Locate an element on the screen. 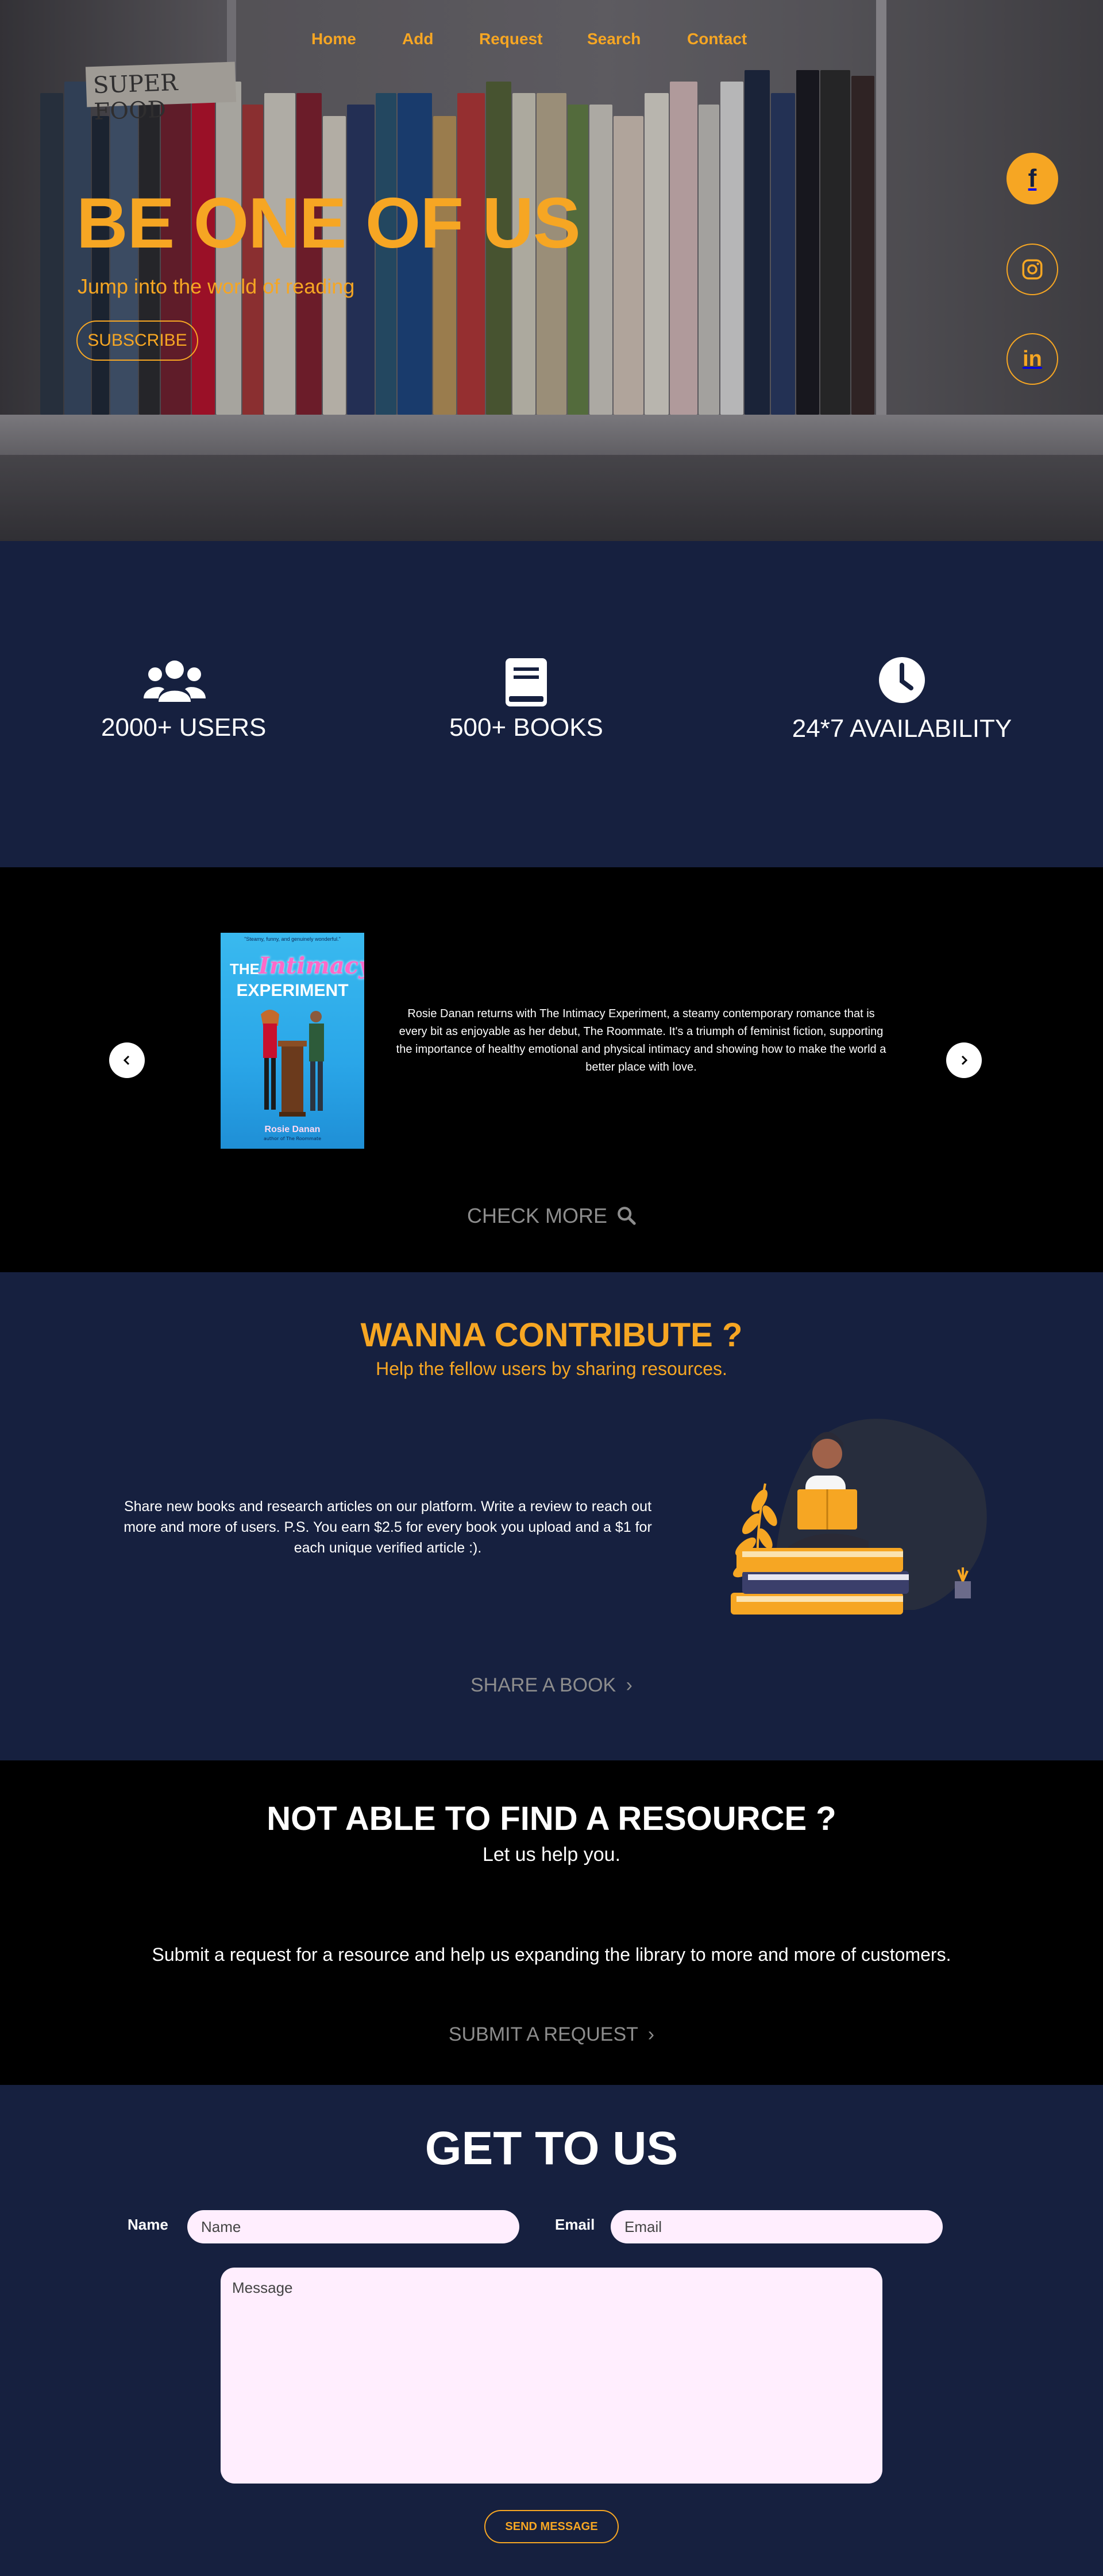 The image size is (1103, 2576). subscribe-button: SUBSCRIBE is located at coordinates (137, 340).